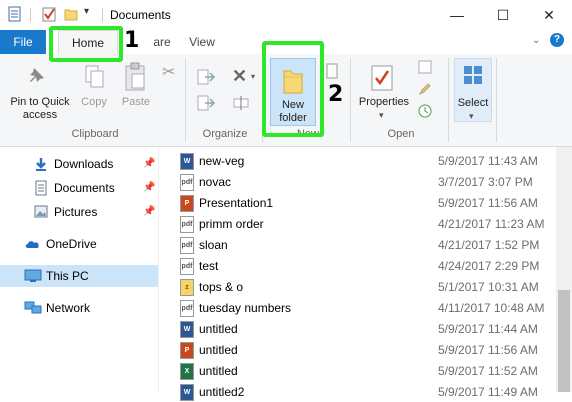 The image size is (572, 402). Describe the element at coordinates (366, 370) in the screenshot. I see `file-row: Xuntitled 5/9/2017 11:52 AM` at that location.